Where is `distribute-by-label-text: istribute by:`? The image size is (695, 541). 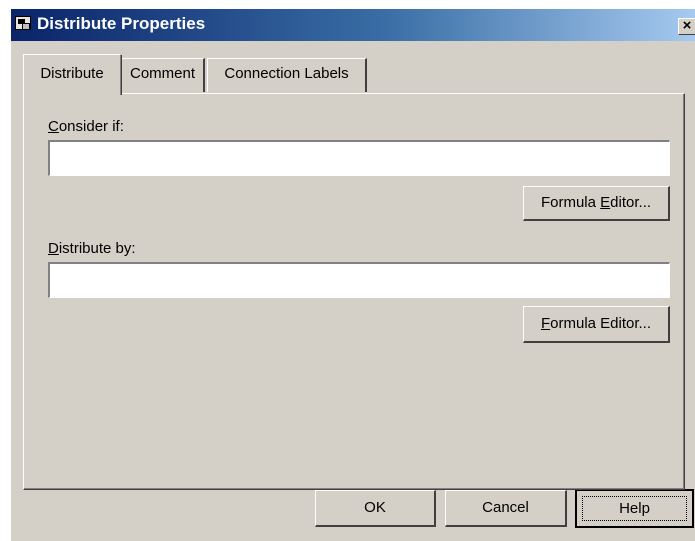
distribute-by-label-text: istribute by: is located at coordinates (97, 248).